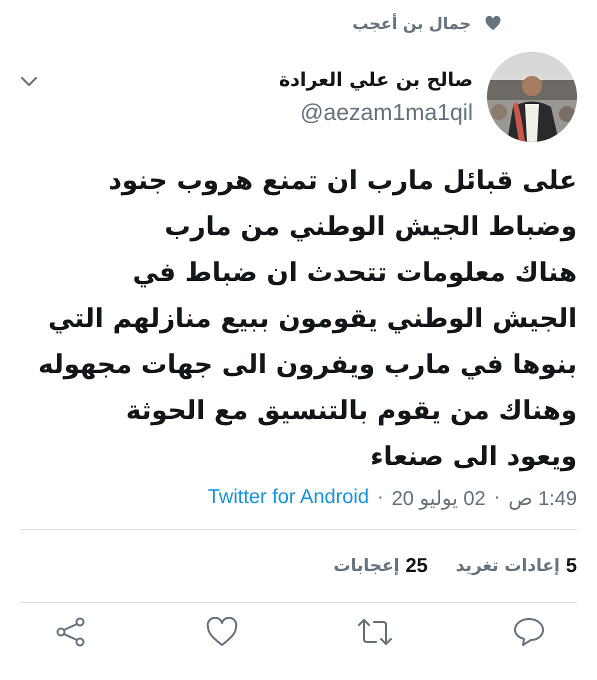 The image size is (597, 680). I want to click on reply-icon, so click(529, 632).